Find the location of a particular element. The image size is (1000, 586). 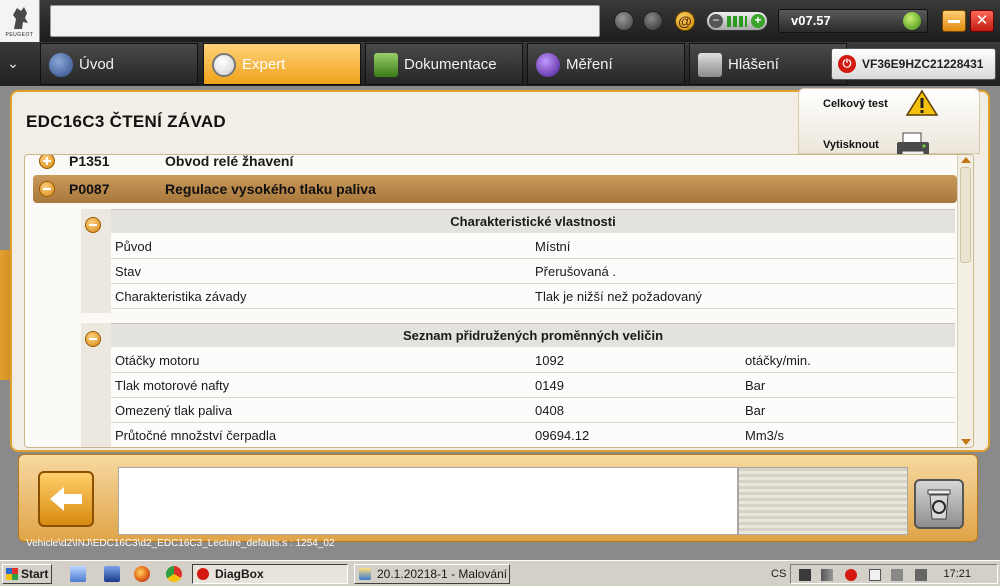

user-icon is located at coordinates (653, 21).